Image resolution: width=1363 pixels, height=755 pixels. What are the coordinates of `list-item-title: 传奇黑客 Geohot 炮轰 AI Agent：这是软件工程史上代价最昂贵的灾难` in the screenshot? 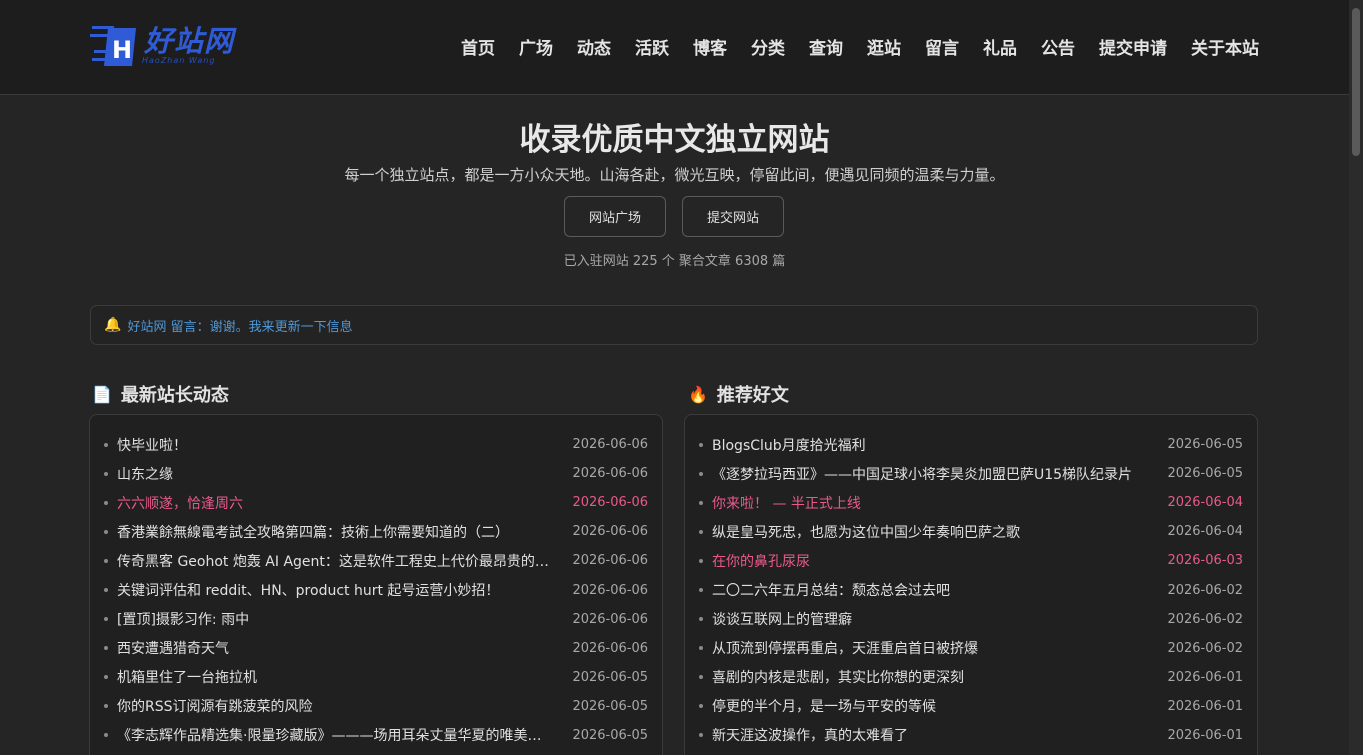 It's located at (335, 561).